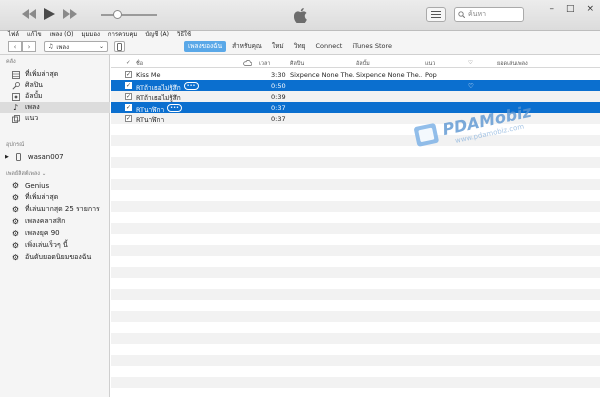 Image resolution: width=600 pixels, height=397 pixels. What do you see at coordinates (372, 46) in the screenshot?
I see `tab-itunes-store: iTunes Store` at bounding box center [372, 46].